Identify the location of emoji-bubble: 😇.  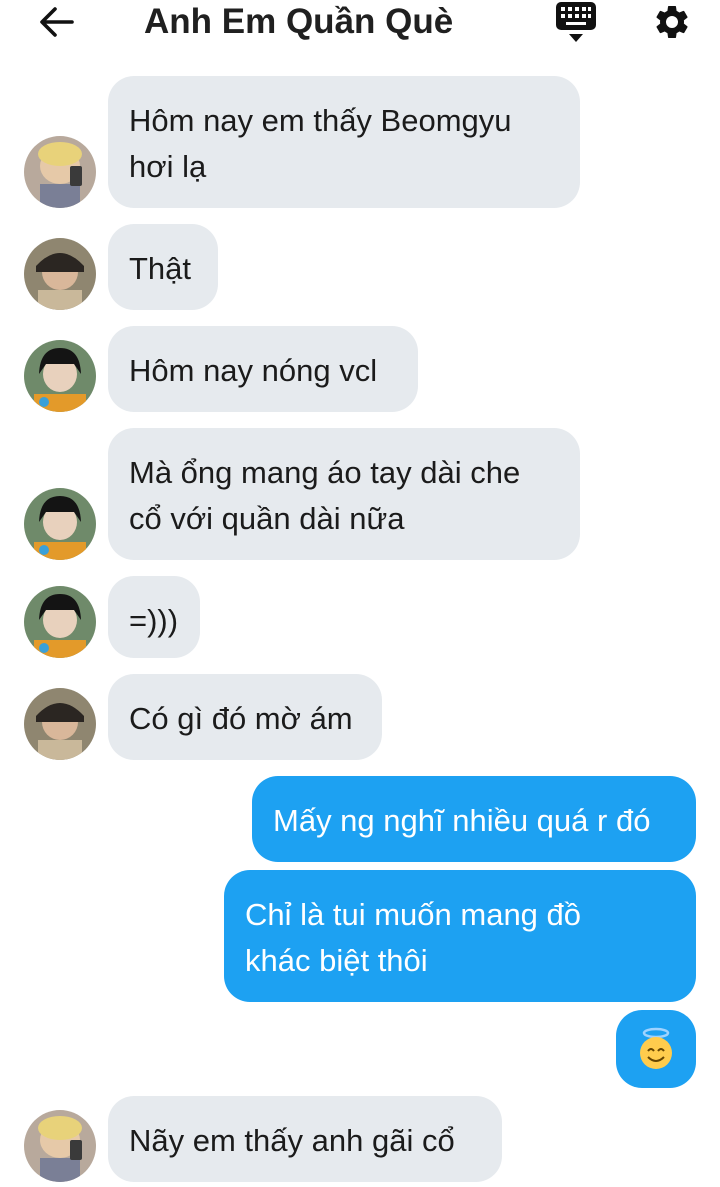
(656, 1049).